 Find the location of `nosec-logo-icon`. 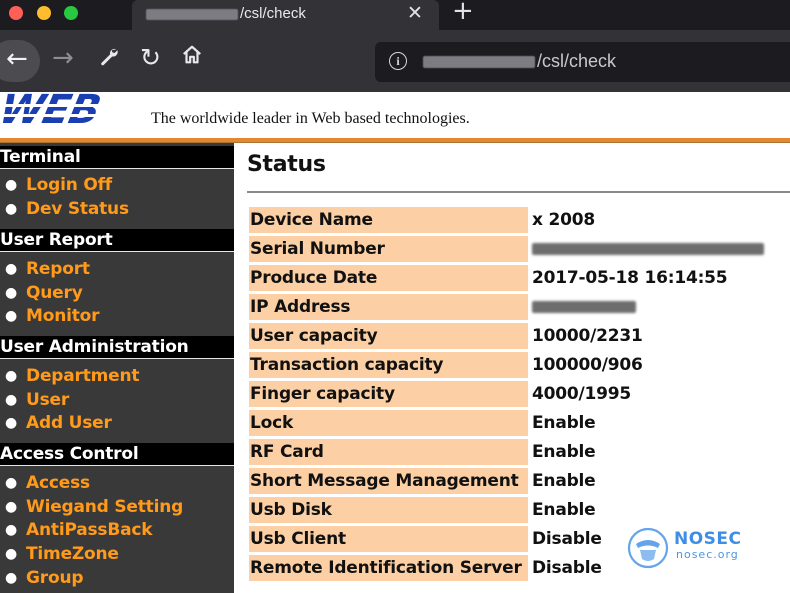

nosec-logo-icon is located at coordinates (648, 548).